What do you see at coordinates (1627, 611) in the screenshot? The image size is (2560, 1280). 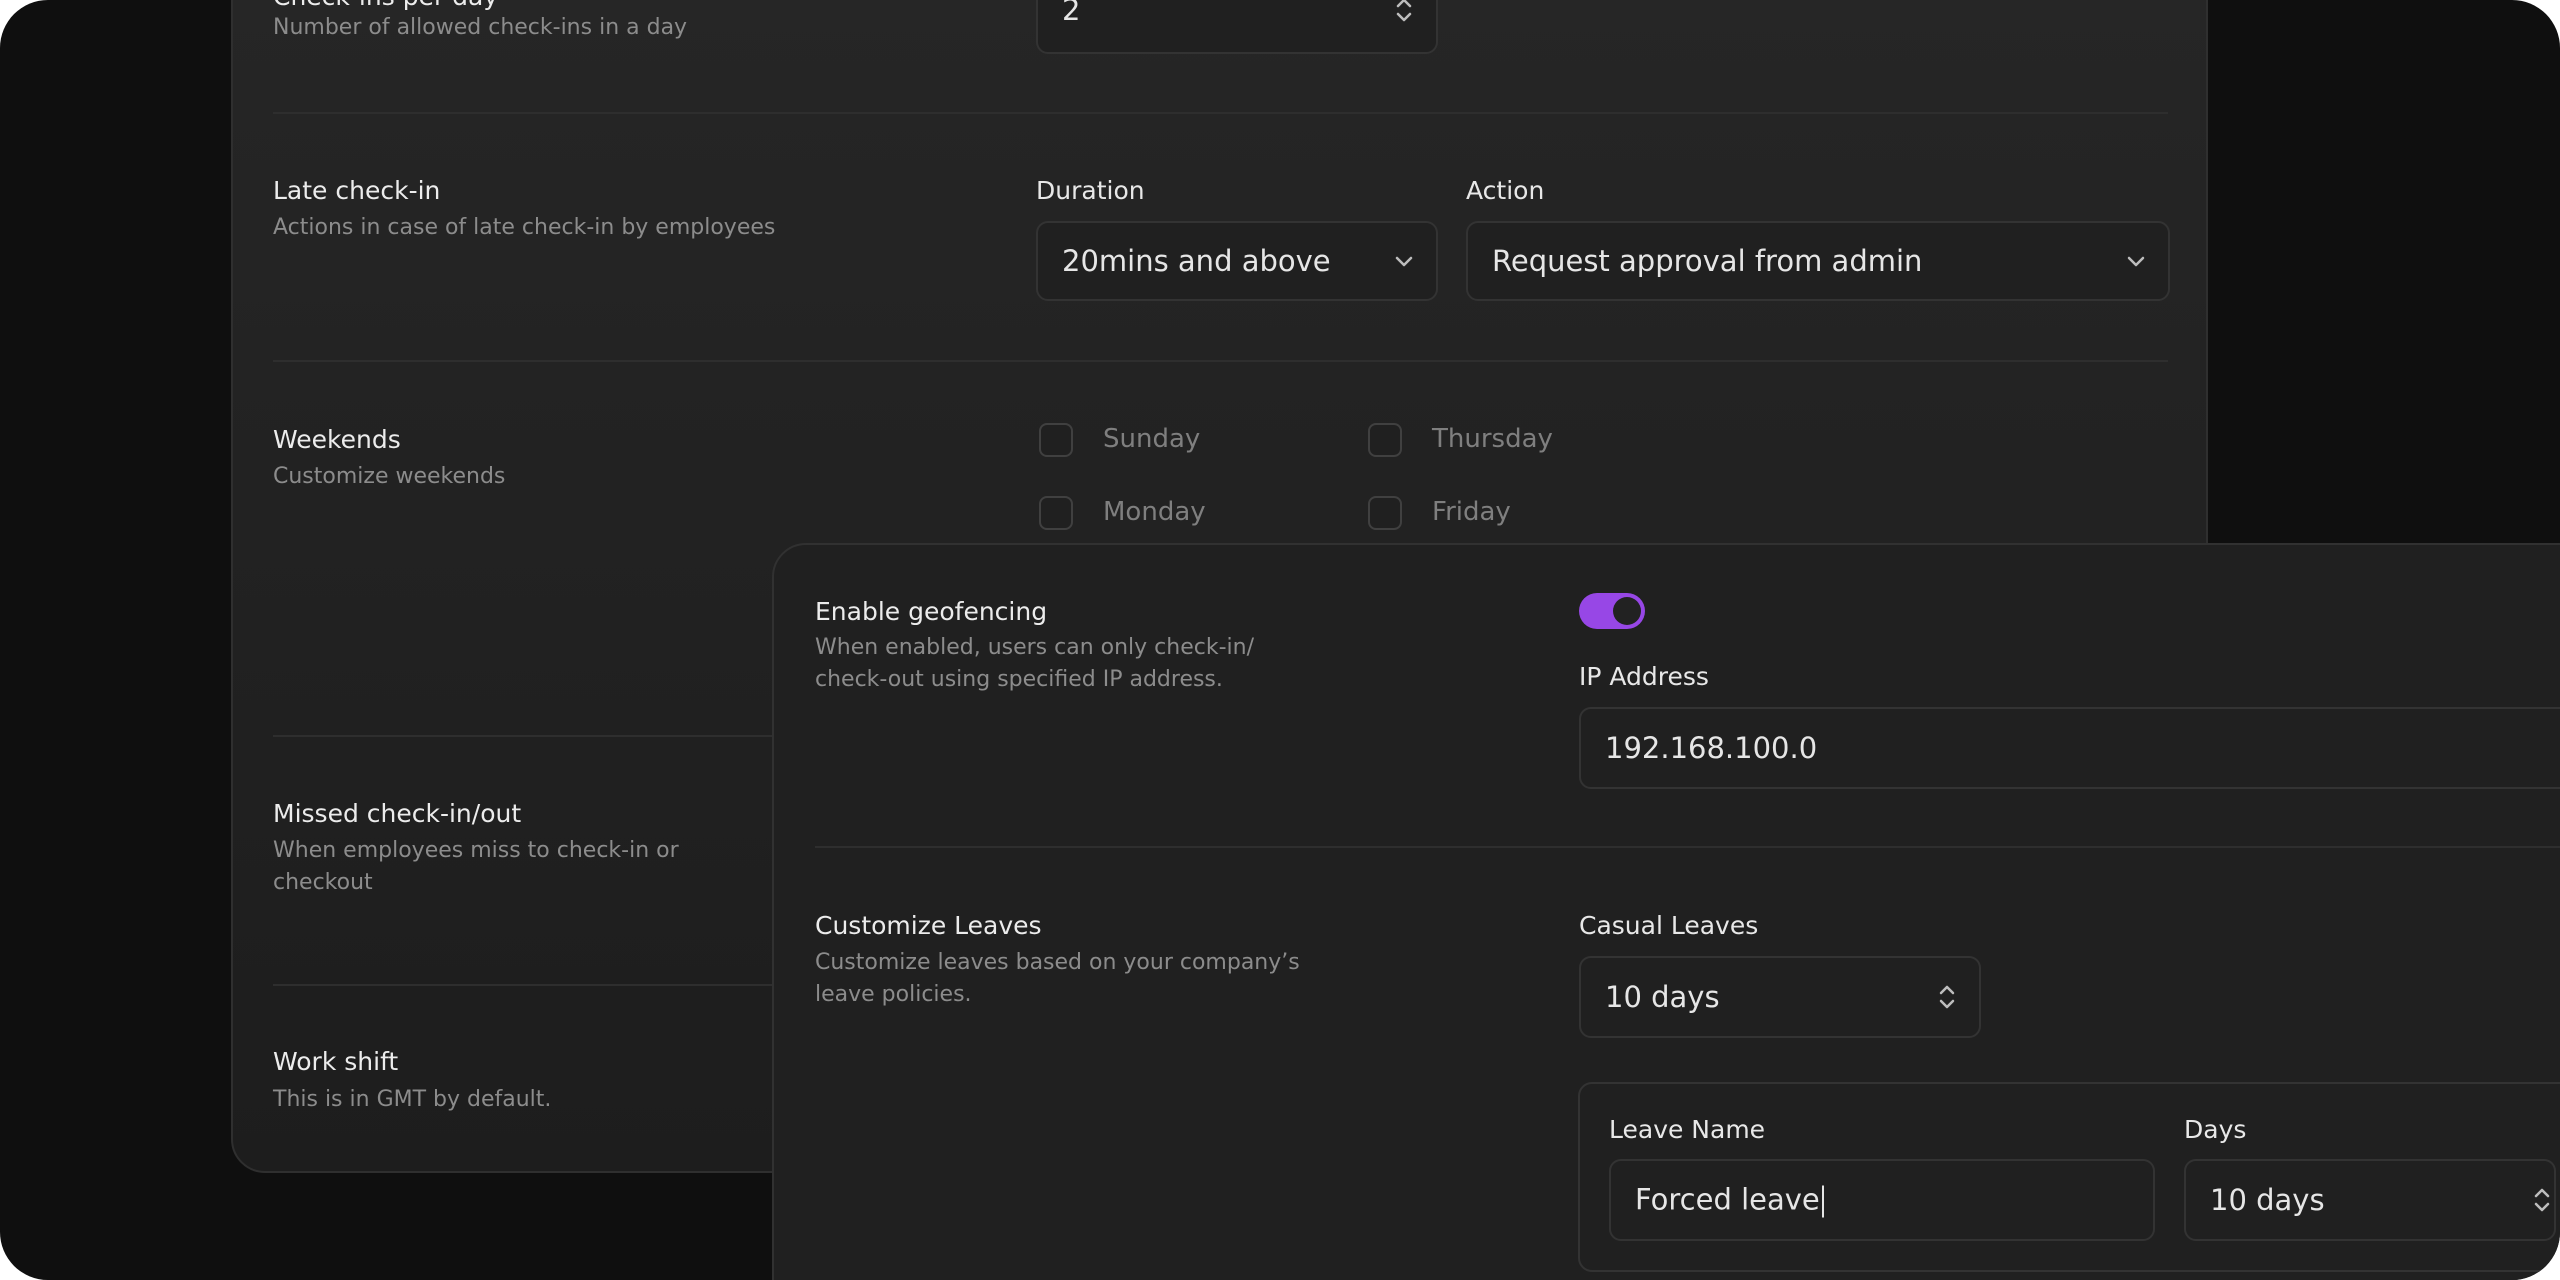 I see `toggle-knob` at bounding box center [1627, 611].